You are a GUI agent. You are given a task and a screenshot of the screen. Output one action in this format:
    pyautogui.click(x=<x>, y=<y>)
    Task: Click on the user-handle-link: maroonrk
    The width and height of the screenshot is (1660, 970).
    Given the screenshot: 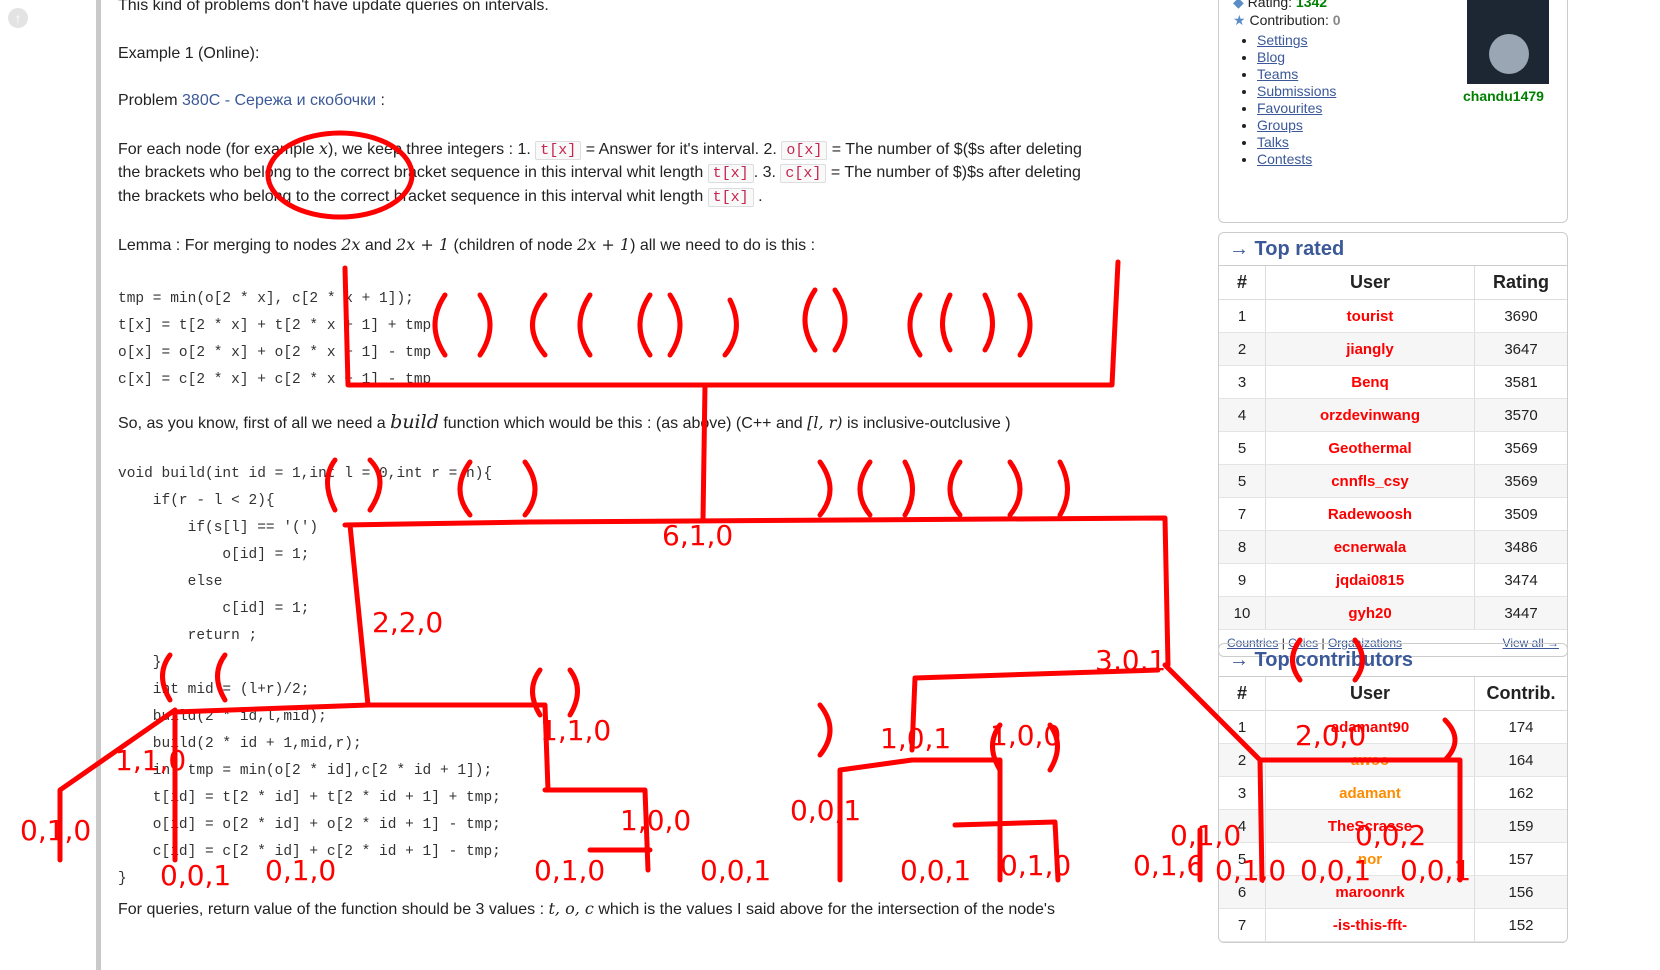 What is the action you would take?
    pyautogui.click(x=1370, y=892)
    